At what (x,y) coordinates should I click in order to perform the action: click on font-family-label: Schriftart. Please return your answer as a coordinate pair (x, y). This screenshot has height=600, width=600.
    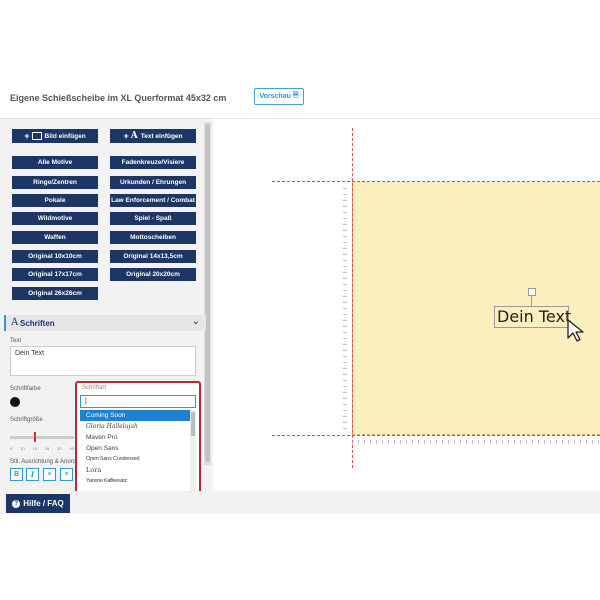
    Looking at the image, I should click on (94, 388).